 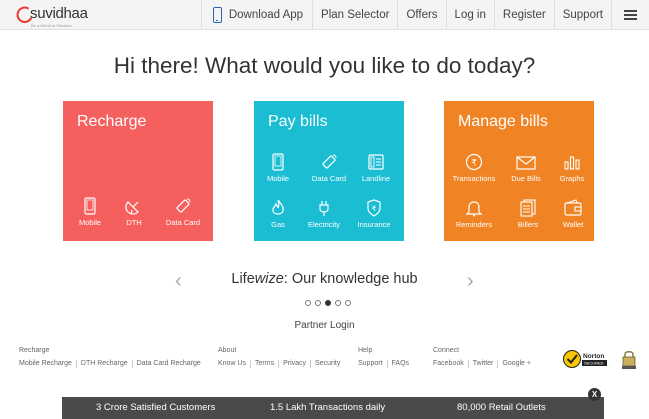 I want to click on satellite-dish-icon, so click(x=132, y=208).